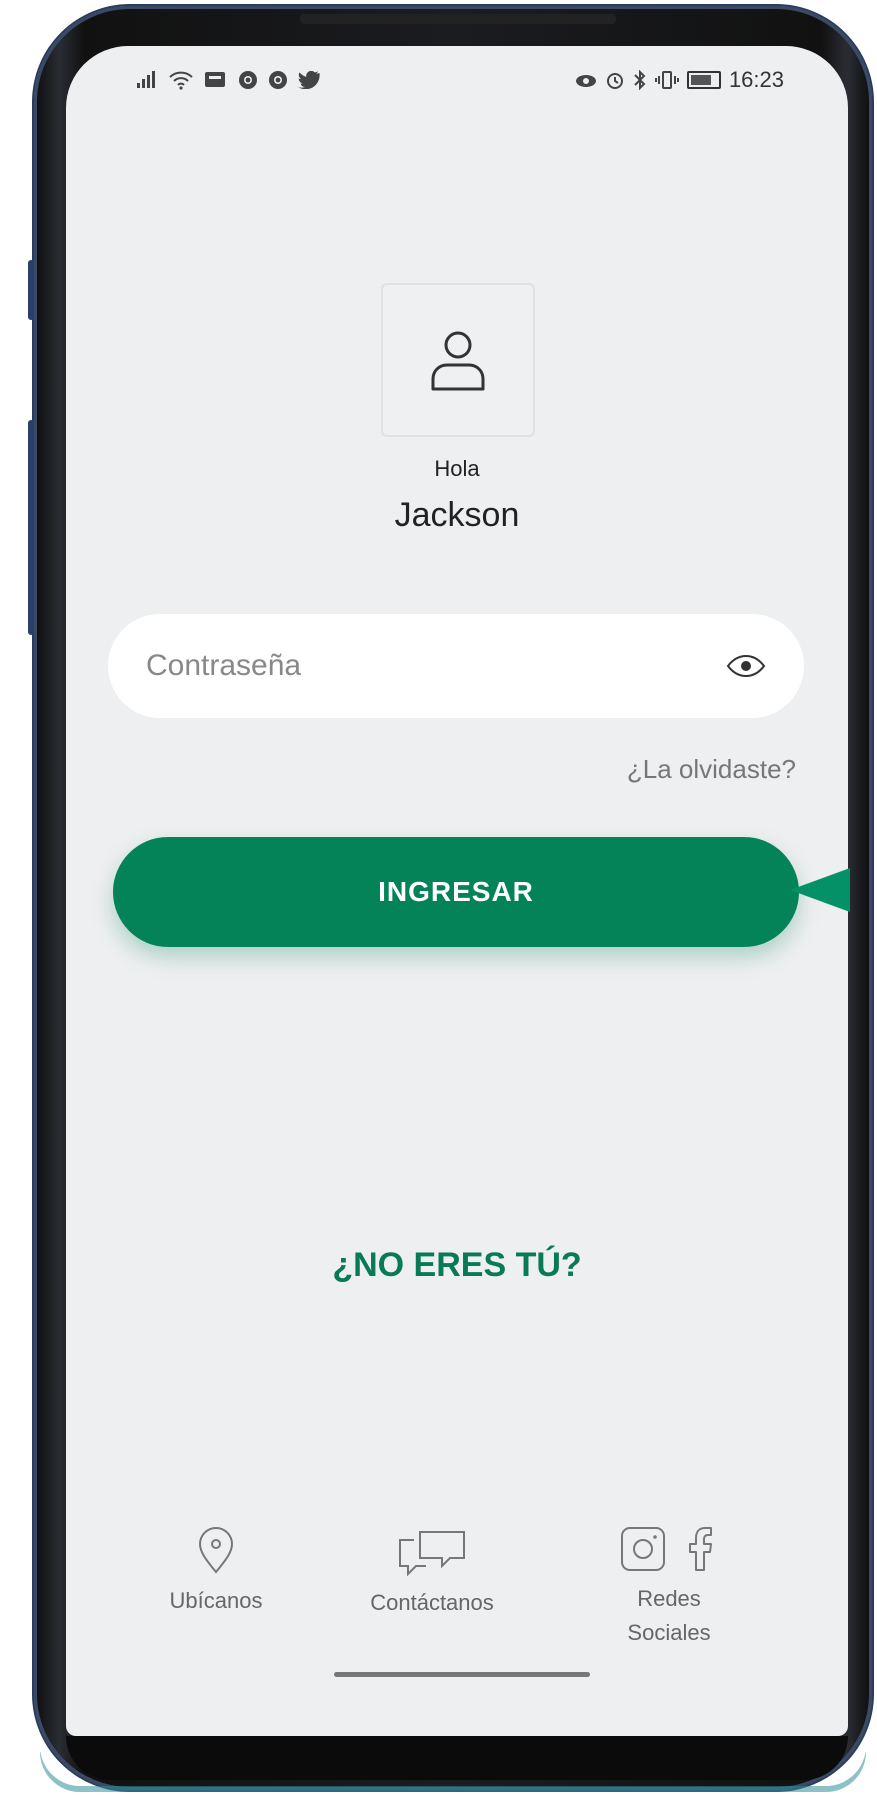 The image size is (877, 1796). What do you see at coordinates (434, 666) in the screenshot?
I see `password-input` at bounding box center [434, 666].